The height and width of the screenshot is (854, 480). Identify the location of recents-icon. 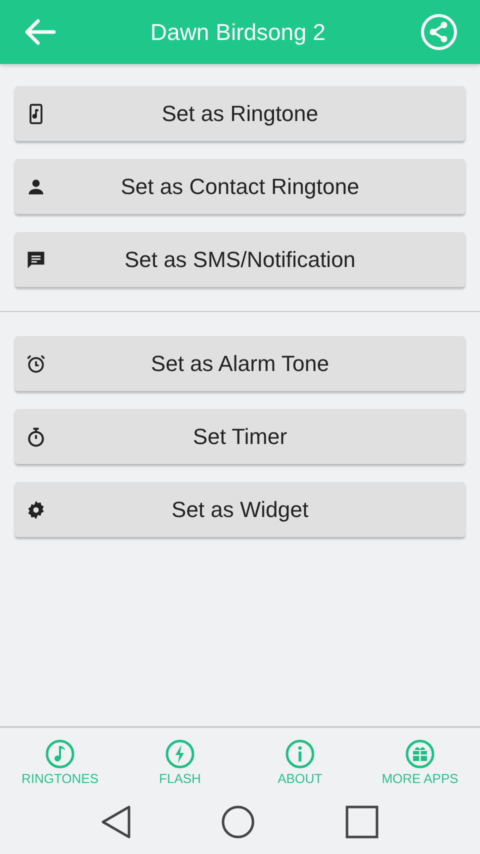
(362, 822).